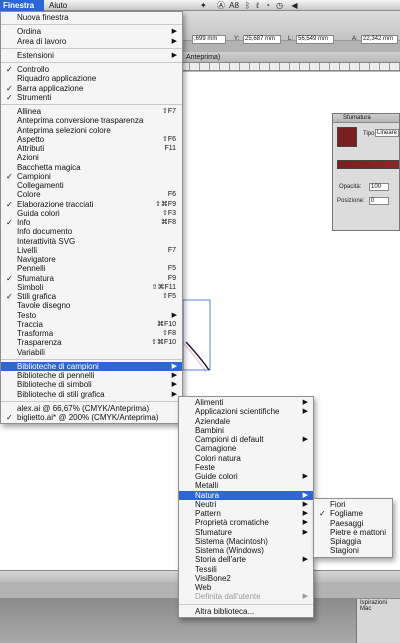  What do you see at coordinates (315, 39) in the screenshot?
I see `l-field: 56,549 mm` at bounding box center [315, 39].